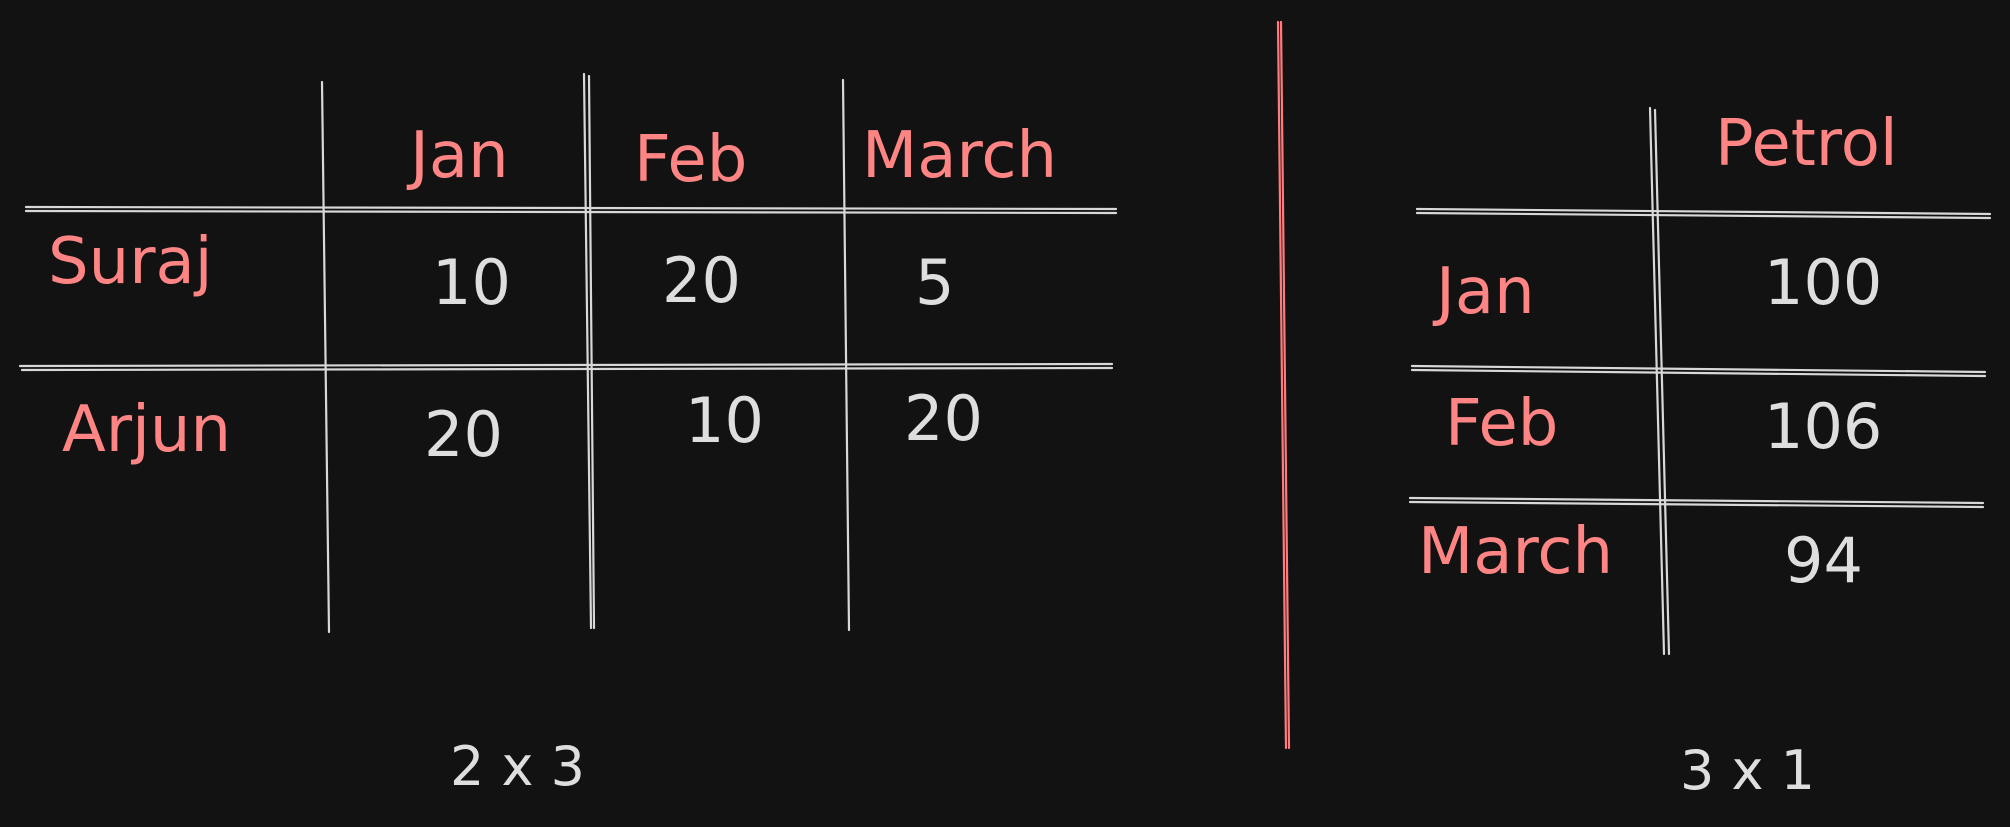 The width and height of the screenshot is (2010, 827). Describe the element at coordinates (463, 434) in the screenshot. I see `left-cell-arjun-jan: 20` at that location.